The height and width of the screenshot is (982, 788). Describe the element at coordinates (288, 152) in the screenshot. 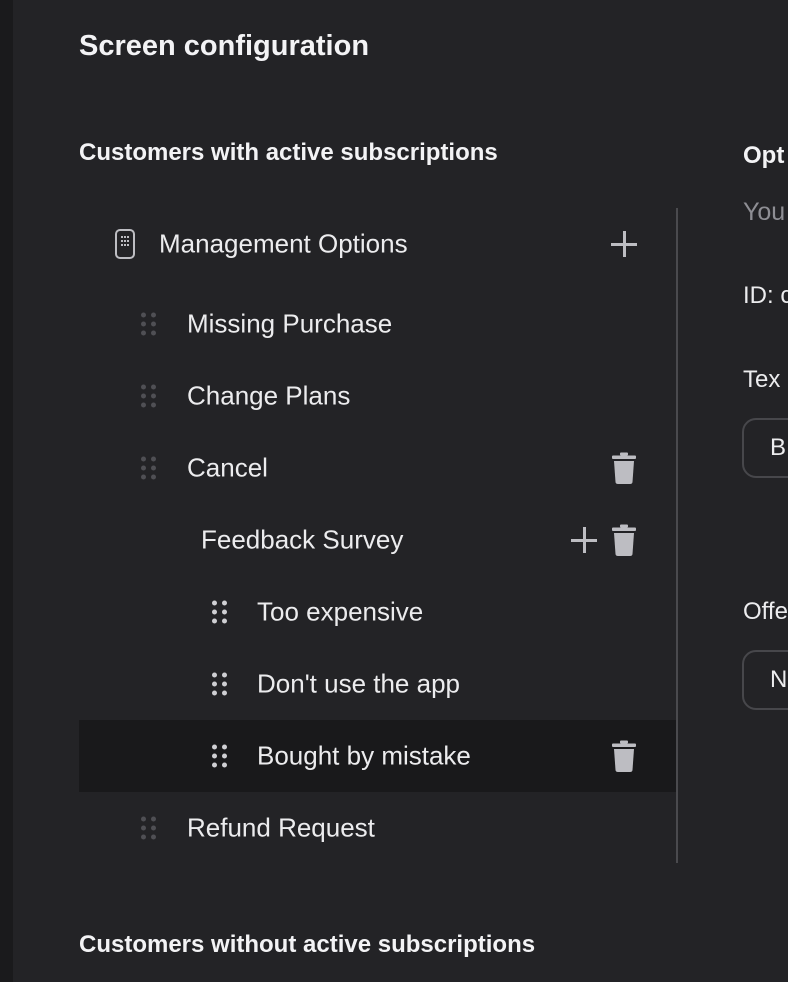

I see `section-title-active: Customers with active subscriptions` at that location.